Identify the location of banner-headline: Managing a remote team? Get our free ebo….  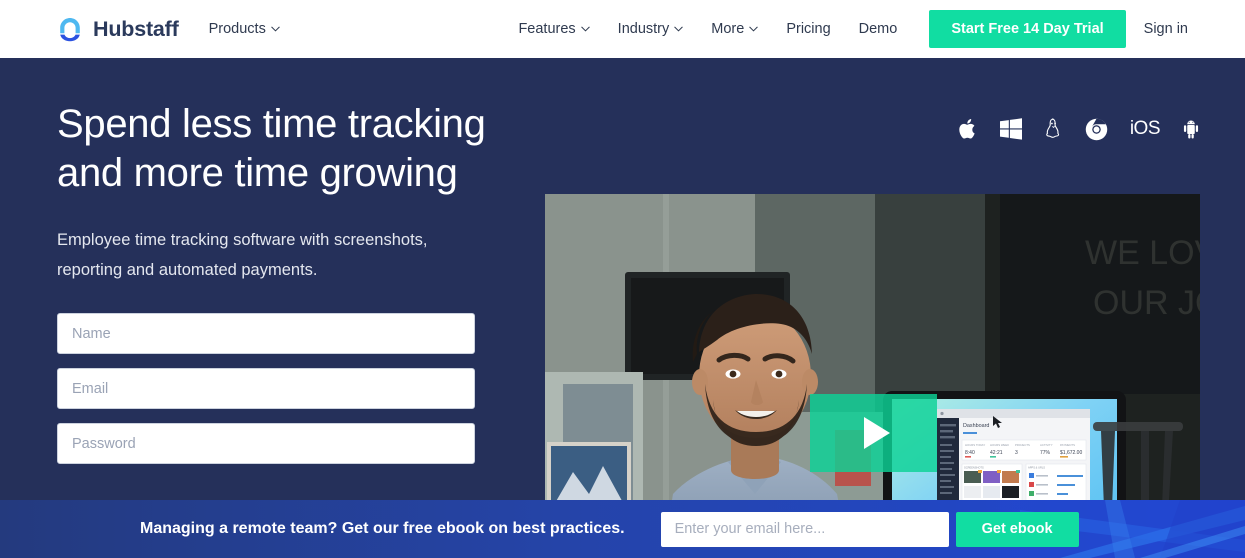
(382, 528).